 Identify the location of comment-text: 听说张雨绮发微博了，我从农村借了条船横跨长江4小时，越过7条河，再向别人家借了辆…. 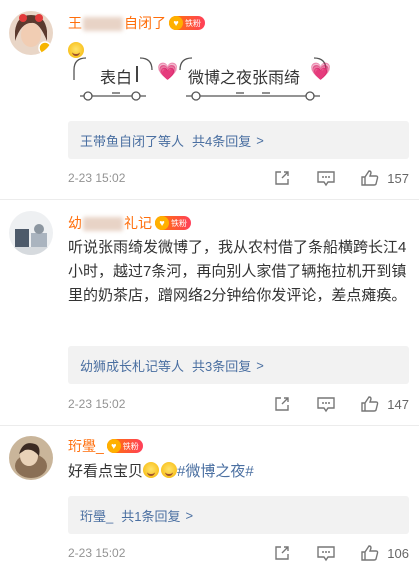
(237, 271).